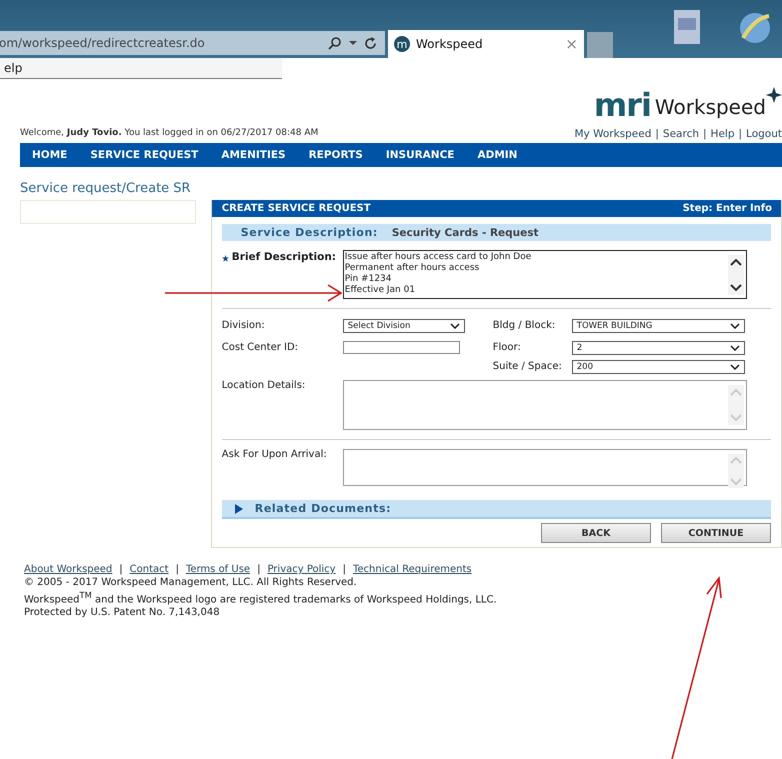 Image resolution: width=782 pixels, height=759 pixels. What do you see at coordinates (253, 155) in the screenshot?
I see `nav-item: AMENITIES` at bounding box center [253, 155].